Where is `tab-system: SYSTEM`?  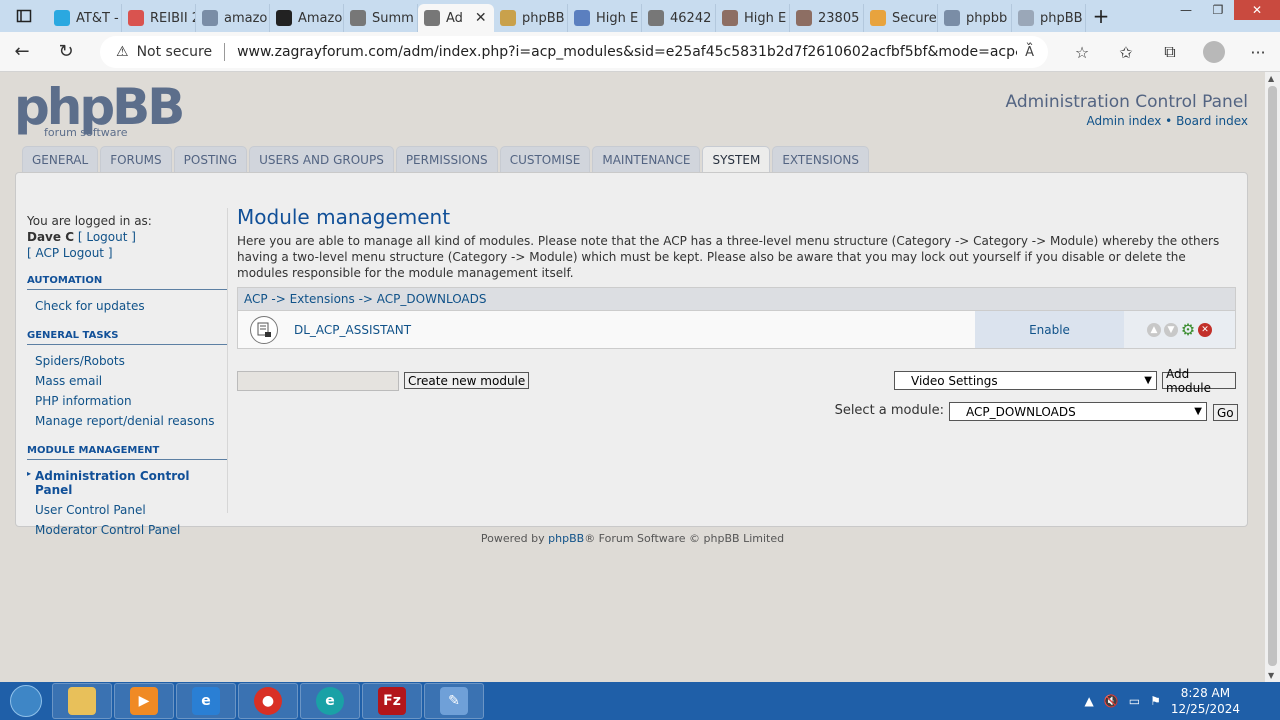
tab-system: SYSTEM is located at coordinates (736, 159).